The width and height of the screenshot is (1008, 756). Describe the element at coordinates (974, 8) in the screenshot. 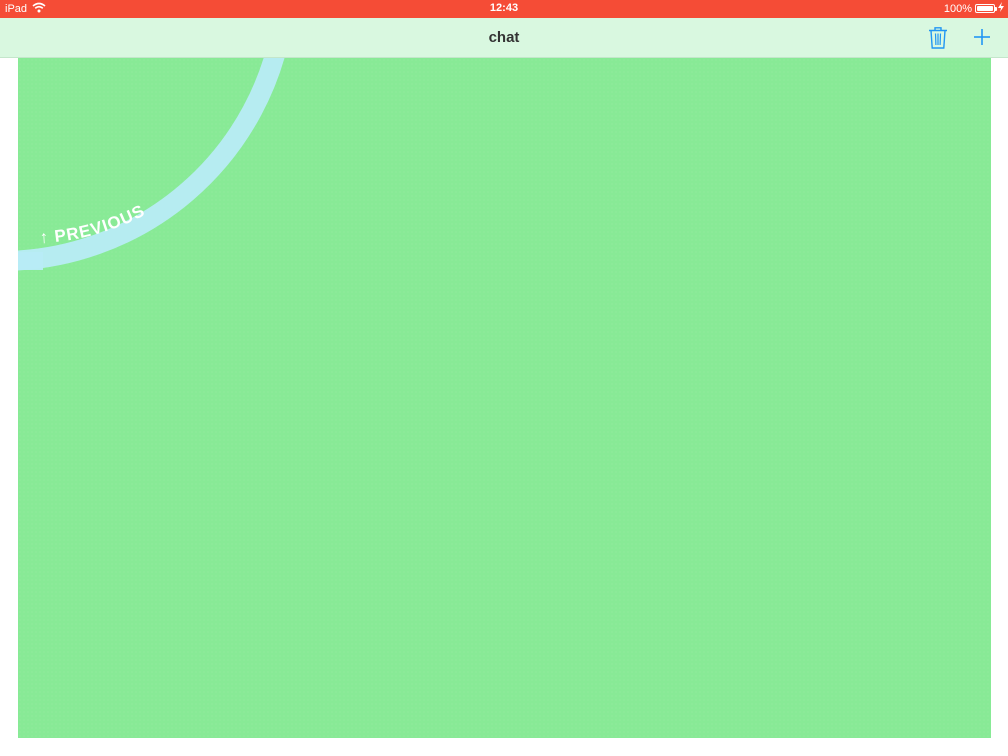

I see `status-right: 100%` at that location.